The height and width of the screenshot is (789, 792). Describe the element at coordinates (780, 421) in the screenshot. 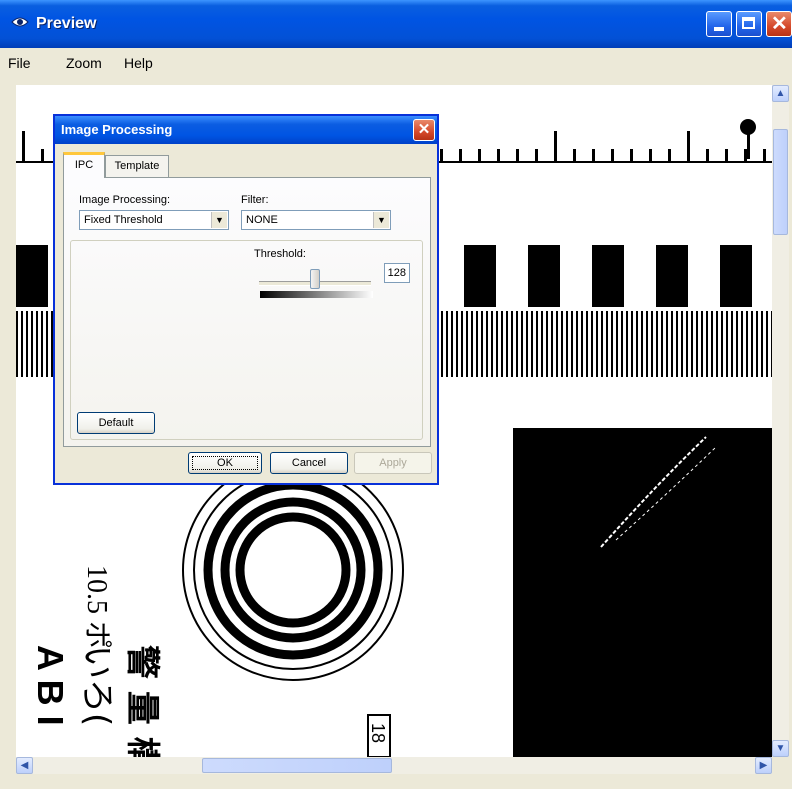

I see `vertical-scrollbar: ▲ ▼` at that location.